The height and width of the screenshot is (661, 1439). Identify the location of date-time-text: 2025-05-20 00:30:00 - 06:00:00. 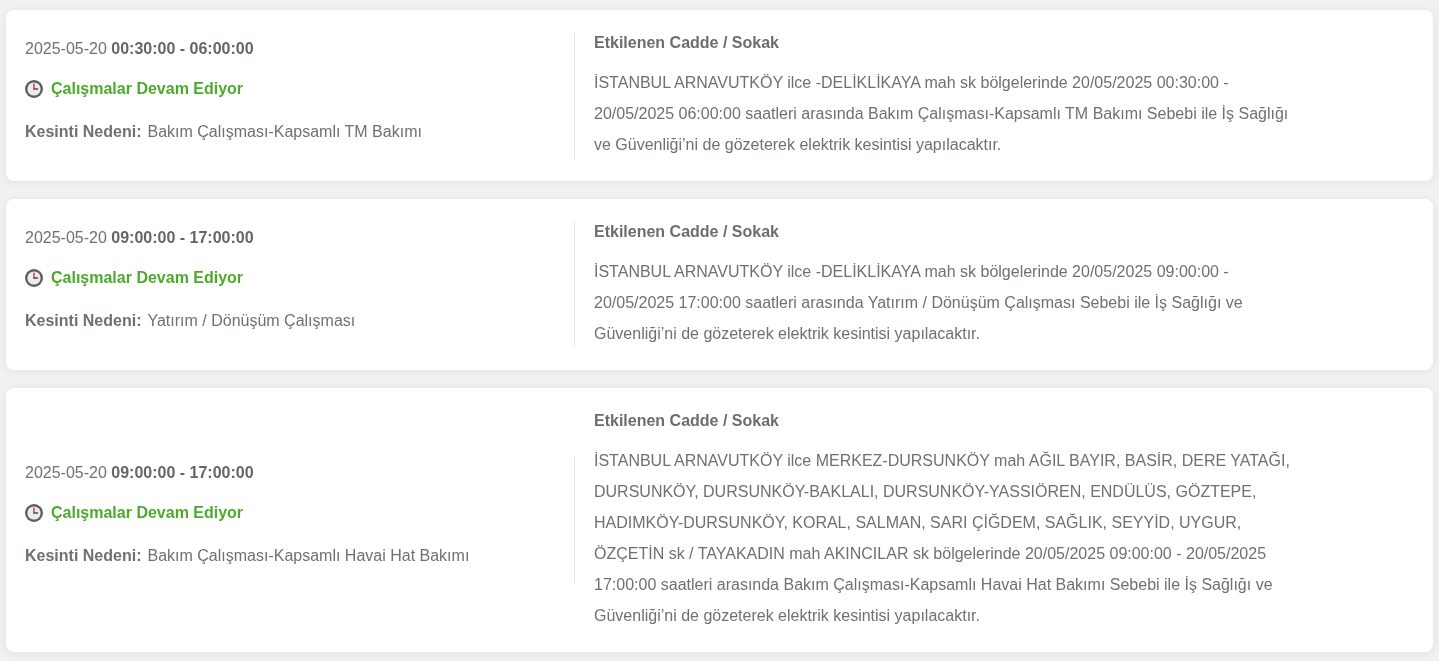
(139, 48).